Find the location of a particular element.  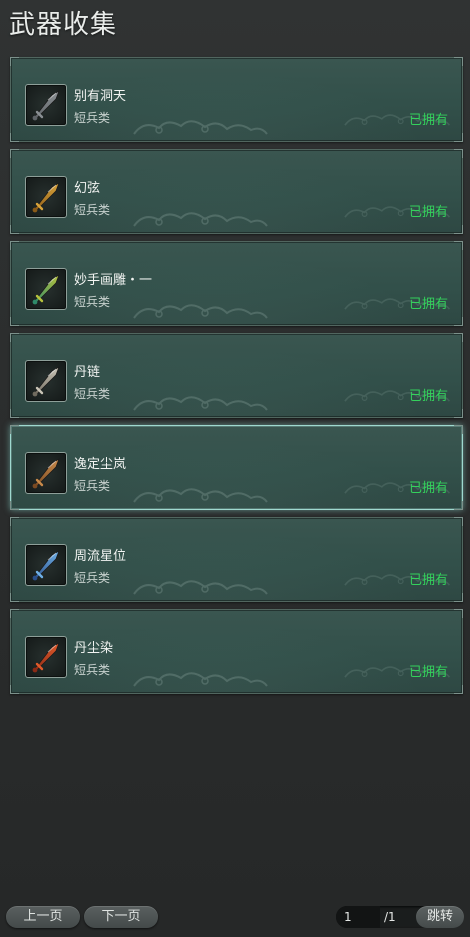

weapon-card: 逸定尘岚短兵类 已拥有 is located at coordinates (236, 467).